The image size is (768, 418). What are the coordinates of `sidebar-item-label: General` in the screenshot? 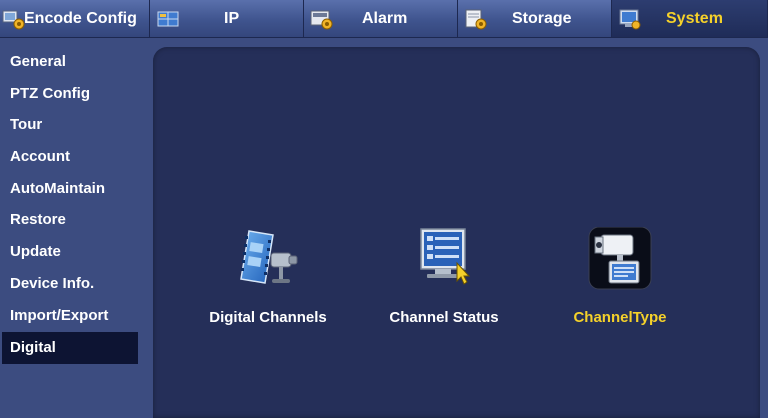 It's located at (38, 61).